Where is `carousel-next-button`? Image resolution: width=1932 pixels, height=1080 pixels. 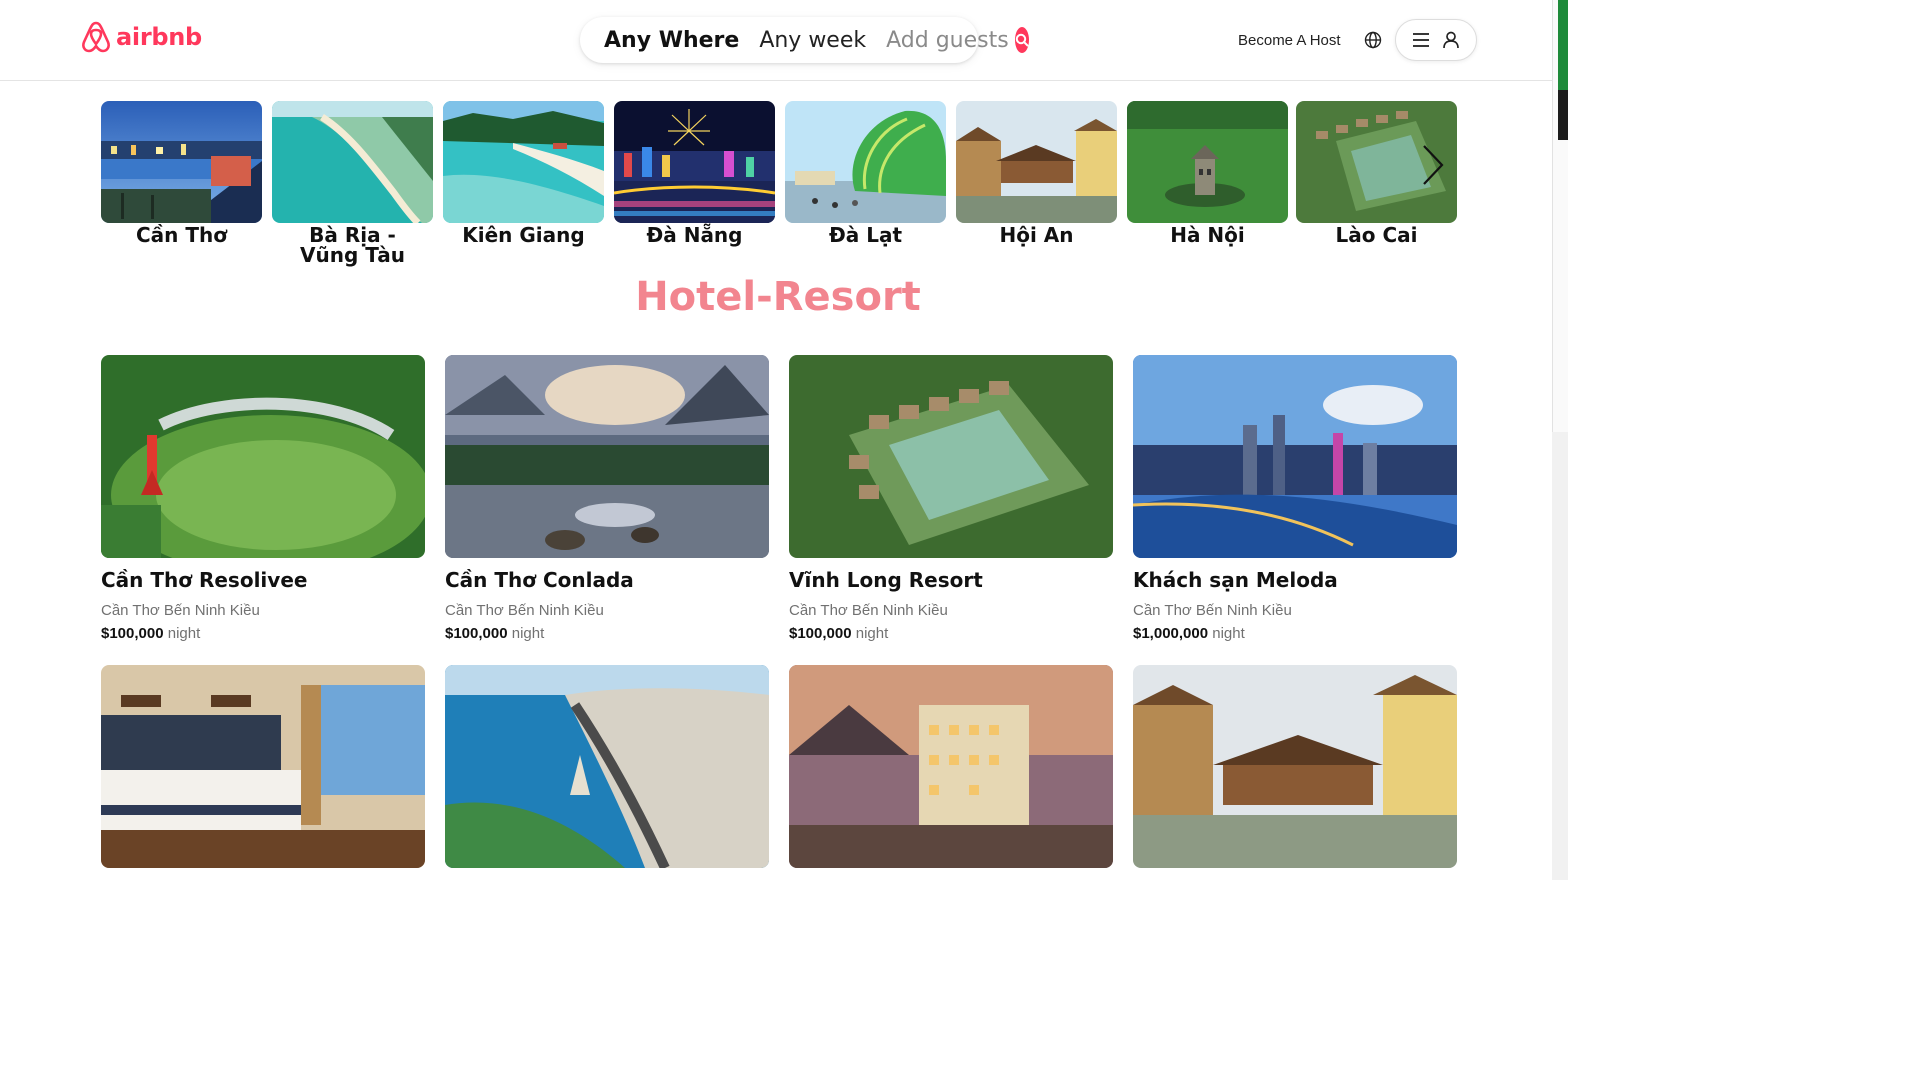 carousel-next-button is located at coordinates (1433, 165).